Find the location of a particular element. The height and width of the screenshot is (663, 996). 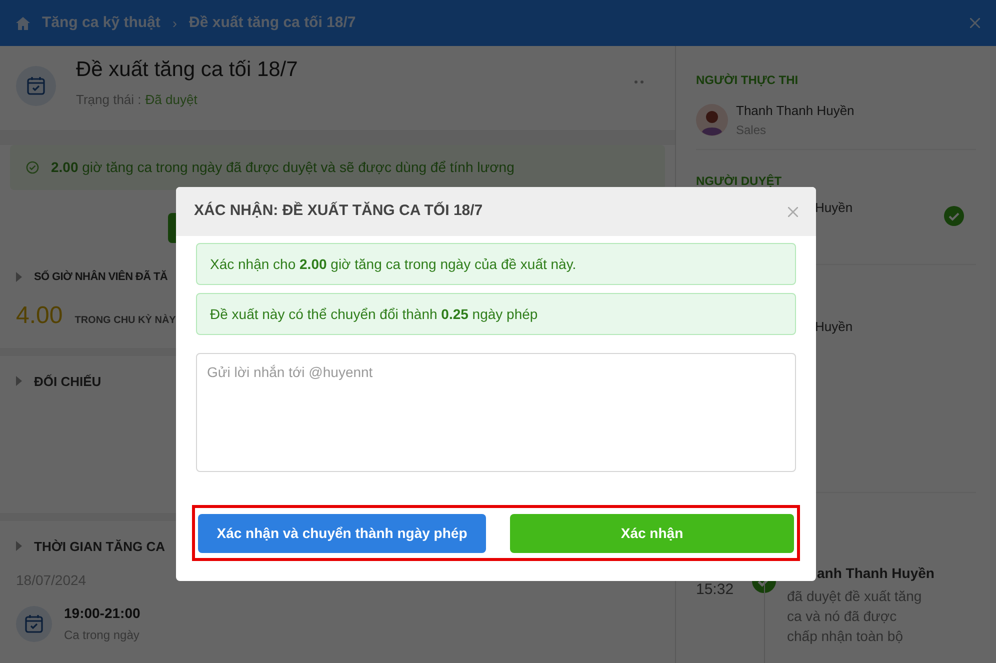

info-note: Đề xuất này có thể chuyển đổi thành 0.25 ngày phép is located at coordinates (496, 314).